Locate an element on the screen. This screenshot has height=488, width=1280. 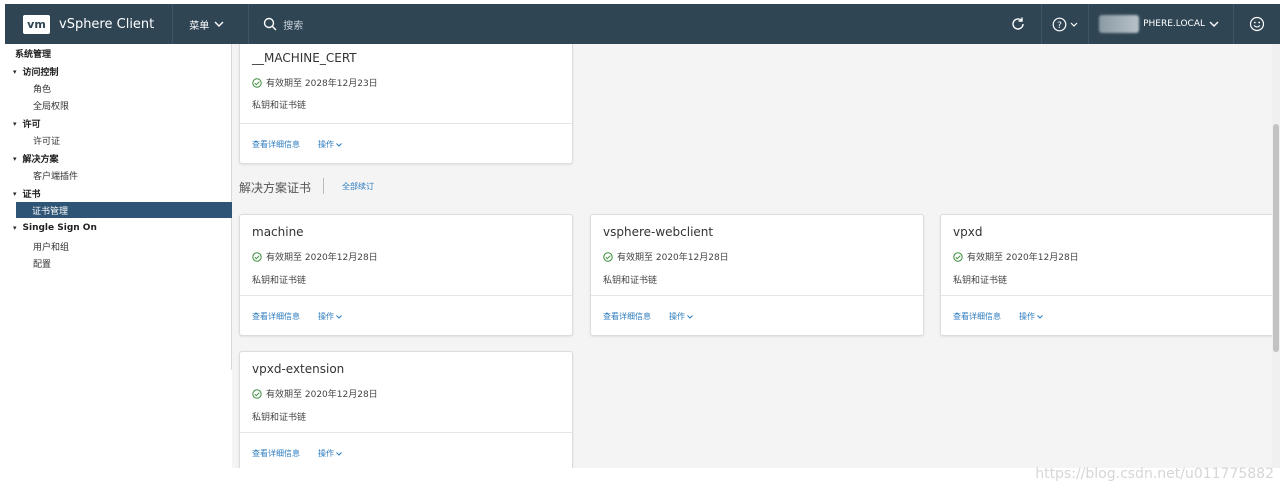
sidebar-group-solutions: ▾ 解决方案 is located at coordinates (36, 159).